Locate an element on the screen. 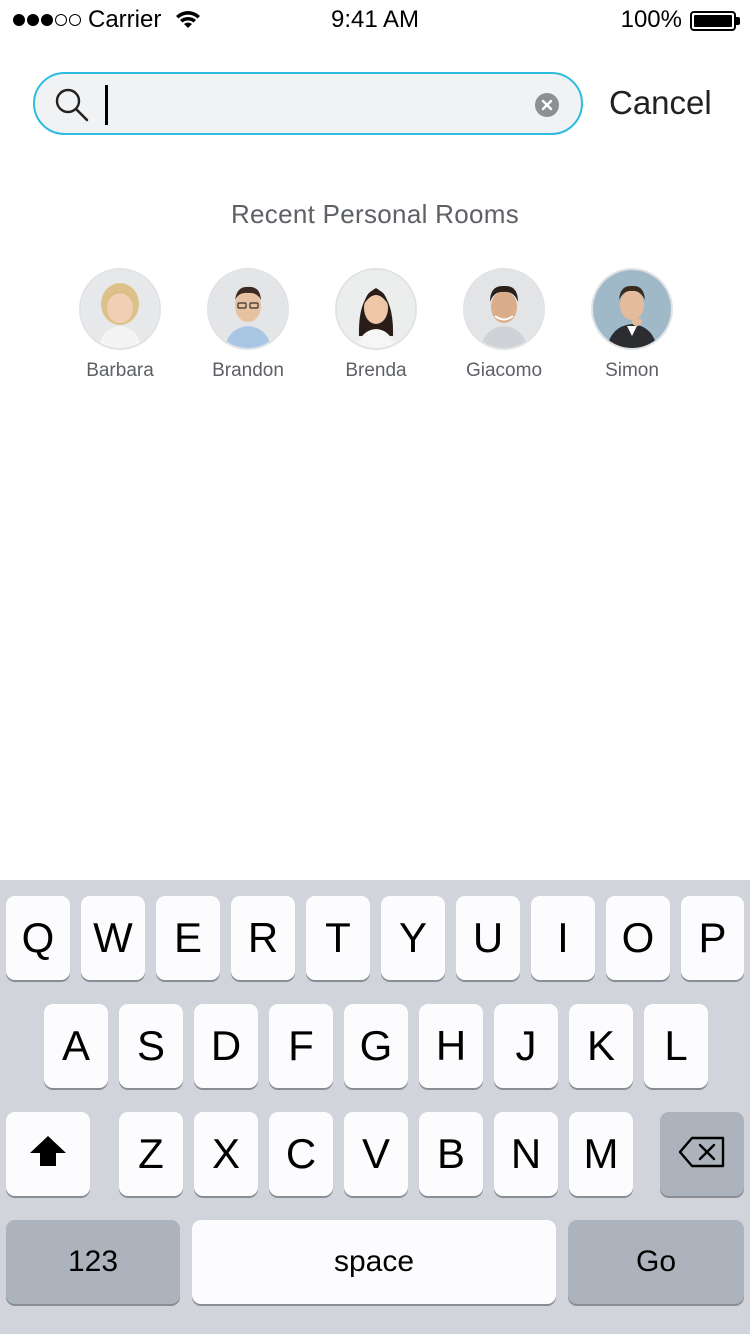 The width and height of the screenshot is (750, 1334). room-item-simon: Simon is located at coordinates (632, 325).